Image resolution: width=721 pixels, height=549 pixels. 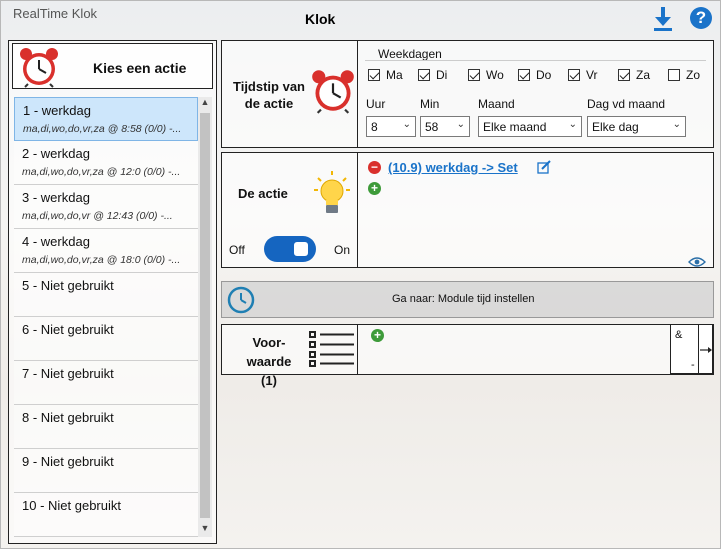 I want to click on ganaar-label: Ga naar: Module tijd instellen, so click(x=463, y=299).